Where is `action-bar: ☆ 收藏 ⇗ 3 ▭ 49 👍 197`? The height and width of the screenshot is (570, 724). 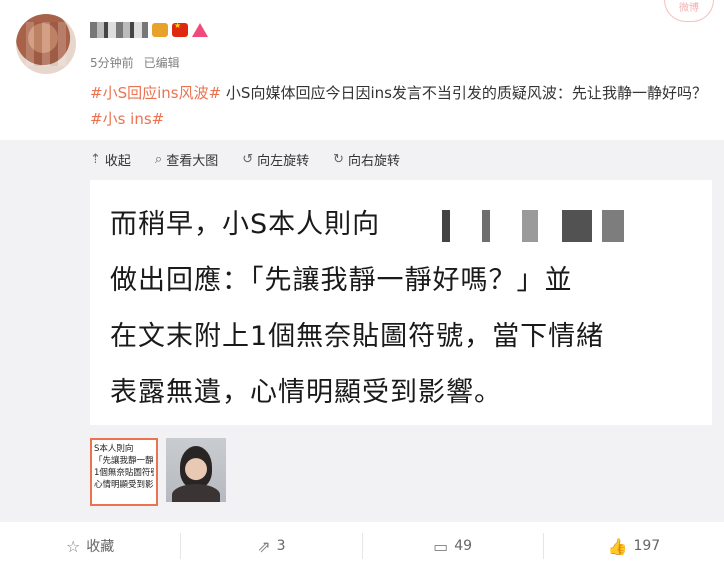
action-bar: ☆ 收藏 ⇗ 3 ▭ 49 👍 197 is located at coordinates (362, 546).